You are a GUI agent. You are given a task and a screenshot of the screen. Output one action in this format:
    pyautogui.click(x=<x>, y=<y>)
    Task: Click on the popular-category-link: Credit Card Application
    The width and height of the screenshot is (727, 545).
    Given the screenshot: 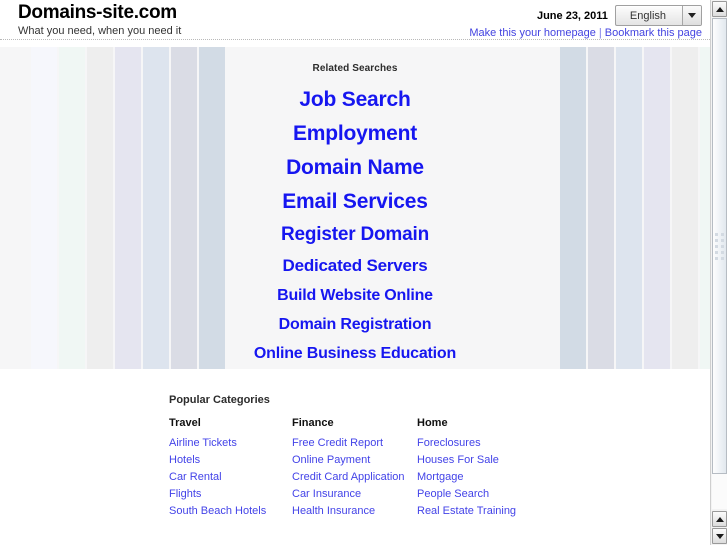 What is the action you would take?
    pyautogui.click(x=354, y=477)
    